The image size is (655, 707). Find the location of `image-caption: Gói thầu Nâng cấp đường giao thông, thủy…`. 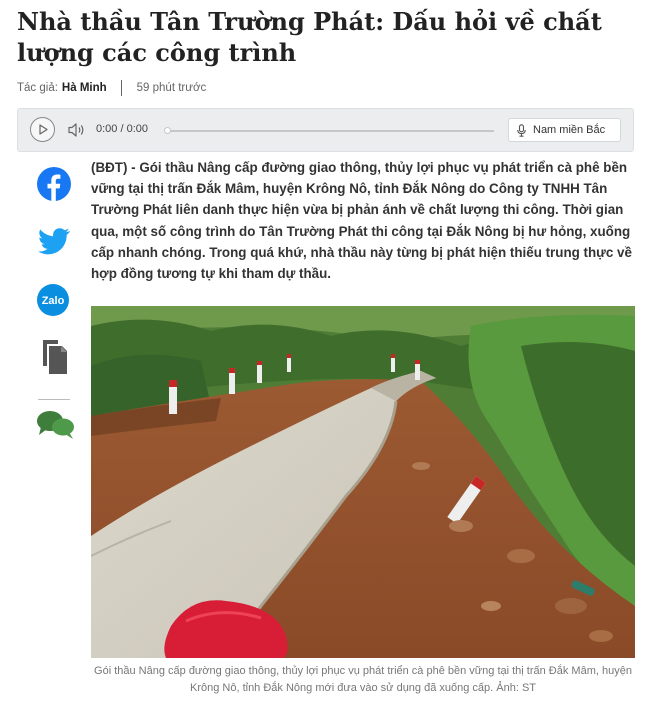

image-caption: Gói thầu Nâng cấp đường giao thông, thủy… is located at coordinates (363, 679).